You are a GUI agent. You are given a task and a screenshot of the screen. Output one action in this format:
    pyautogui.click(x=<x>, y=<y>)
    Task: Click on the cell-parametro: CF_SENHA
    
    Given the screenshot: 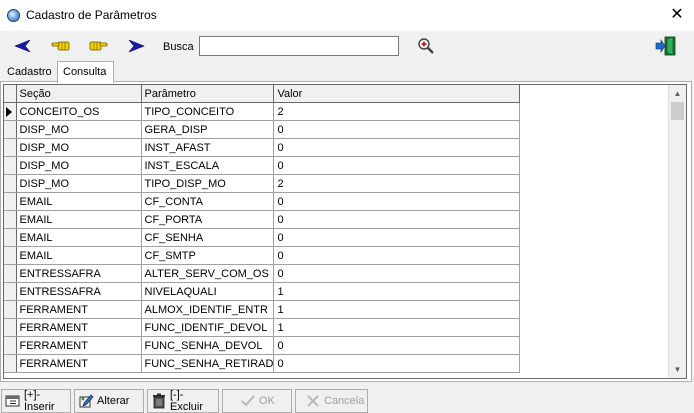 What is the action you would take?
    pyautogui.click(x=208, y=237)
    